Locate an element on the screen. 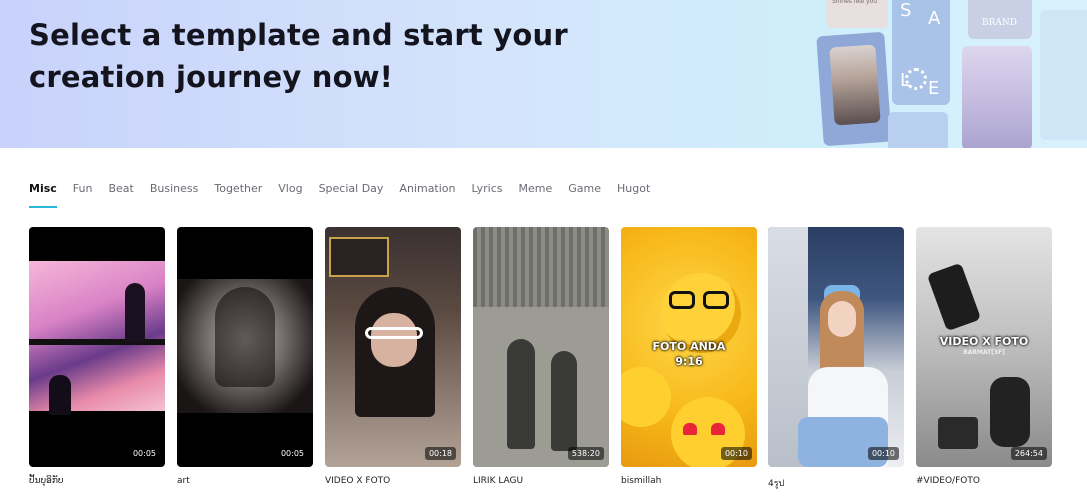 The height and width of the screenshot is (496, 1087). tab-beat: Beat is located at coordinates (120, 195).